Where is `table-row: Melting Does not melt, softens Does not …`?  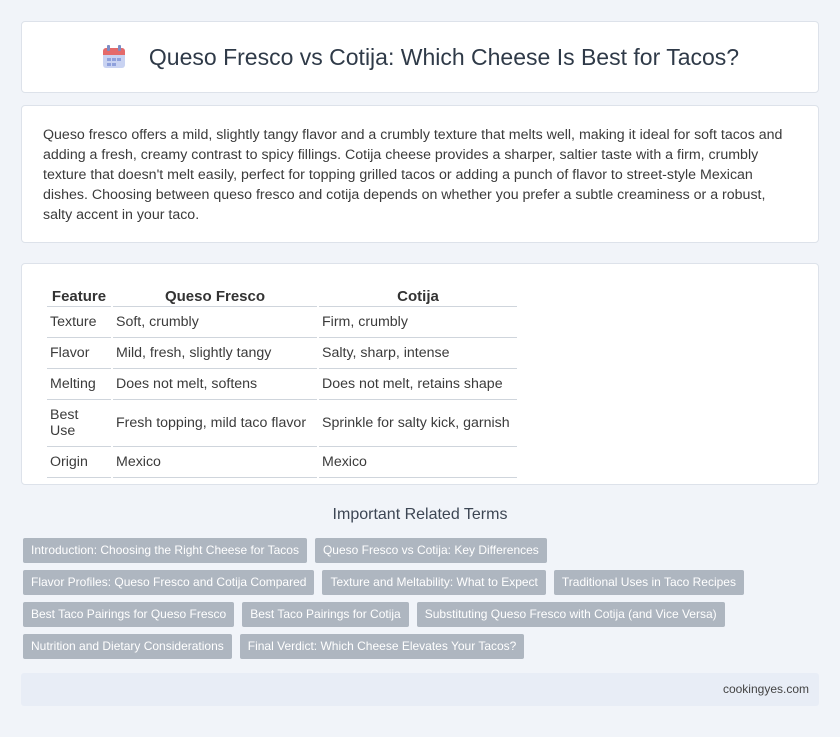 table-row: Melting Does not melt, softens Does not … is located at coordinates (282, 384).